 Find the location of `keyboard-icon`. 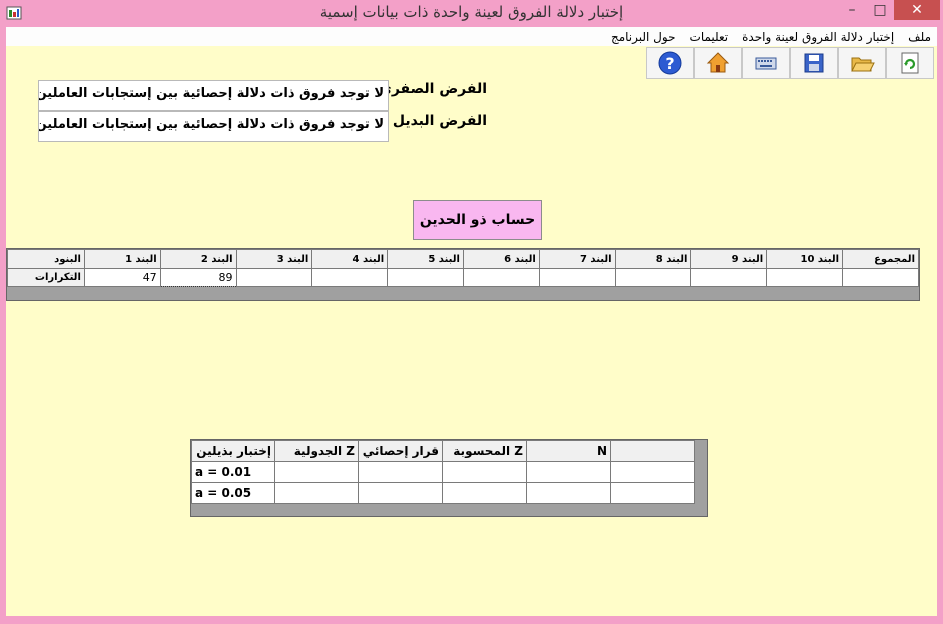

keyboard-icon is located at coordinates (766, 63).